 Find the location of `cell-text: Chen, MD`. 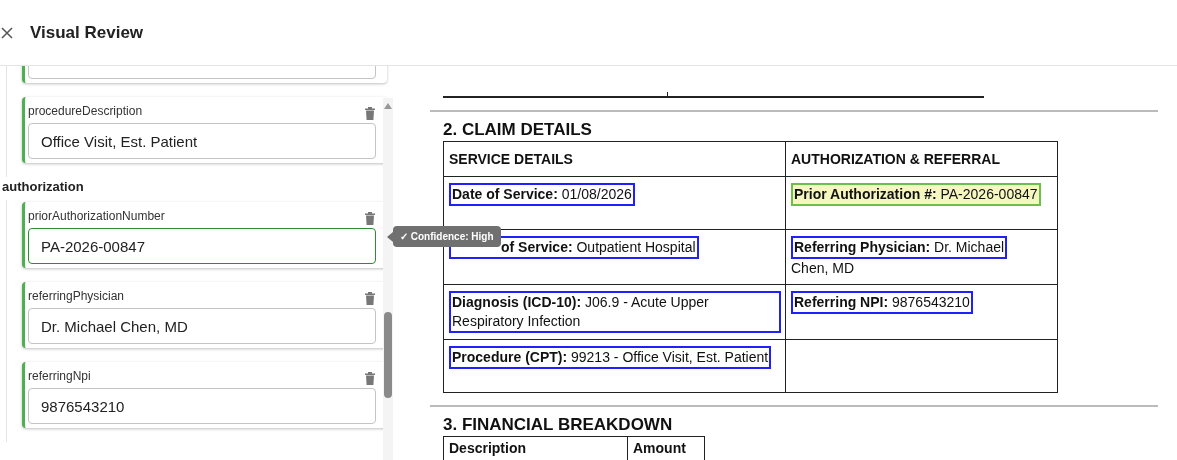

cell-text: Chen, MD is located at coordinates (823, 268).